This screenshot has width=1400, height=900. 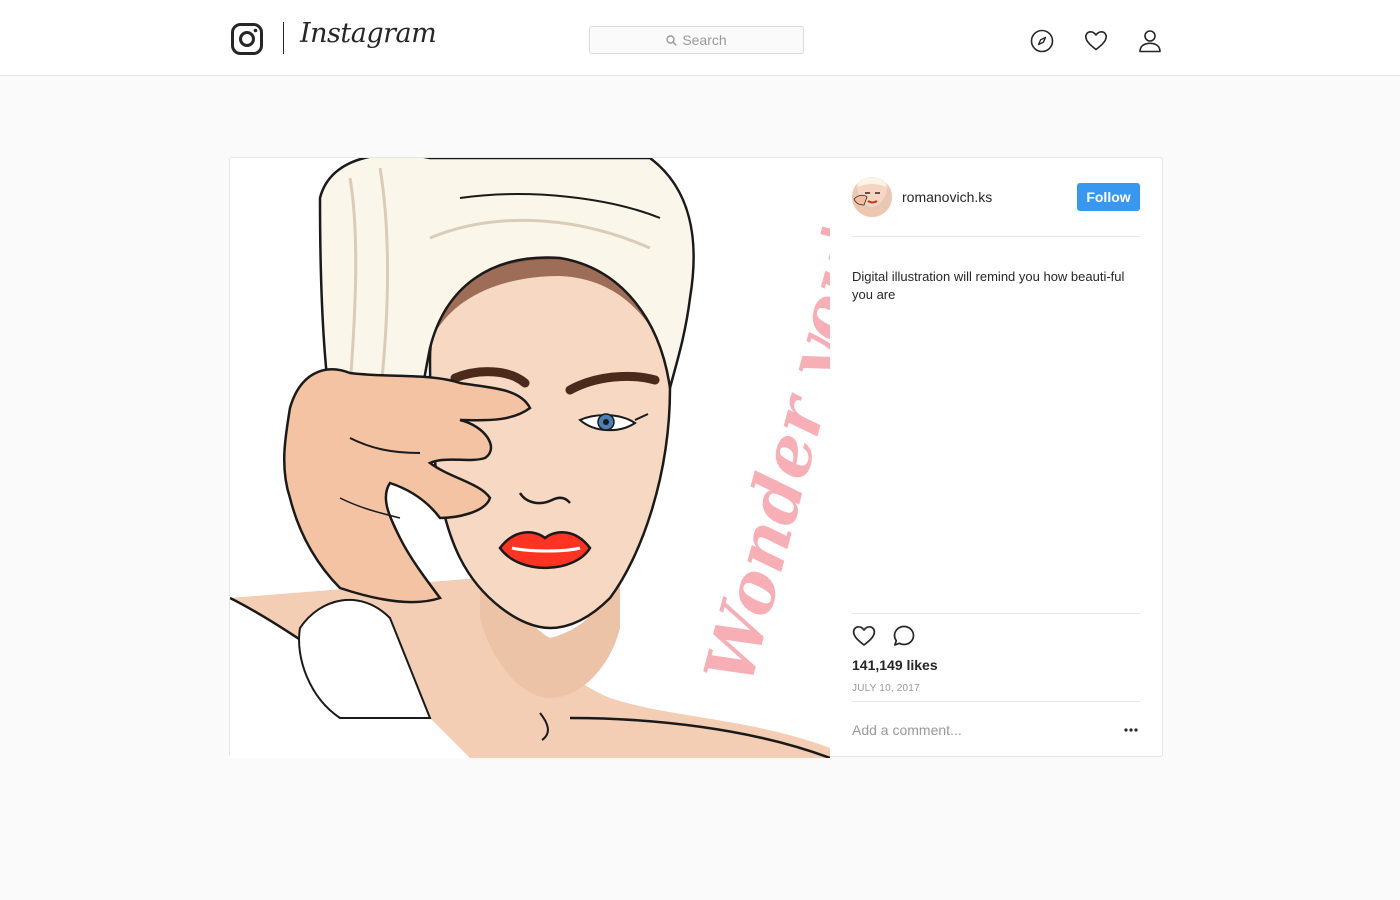 I want to click on heart-icon, so click(x=1096, y=41).